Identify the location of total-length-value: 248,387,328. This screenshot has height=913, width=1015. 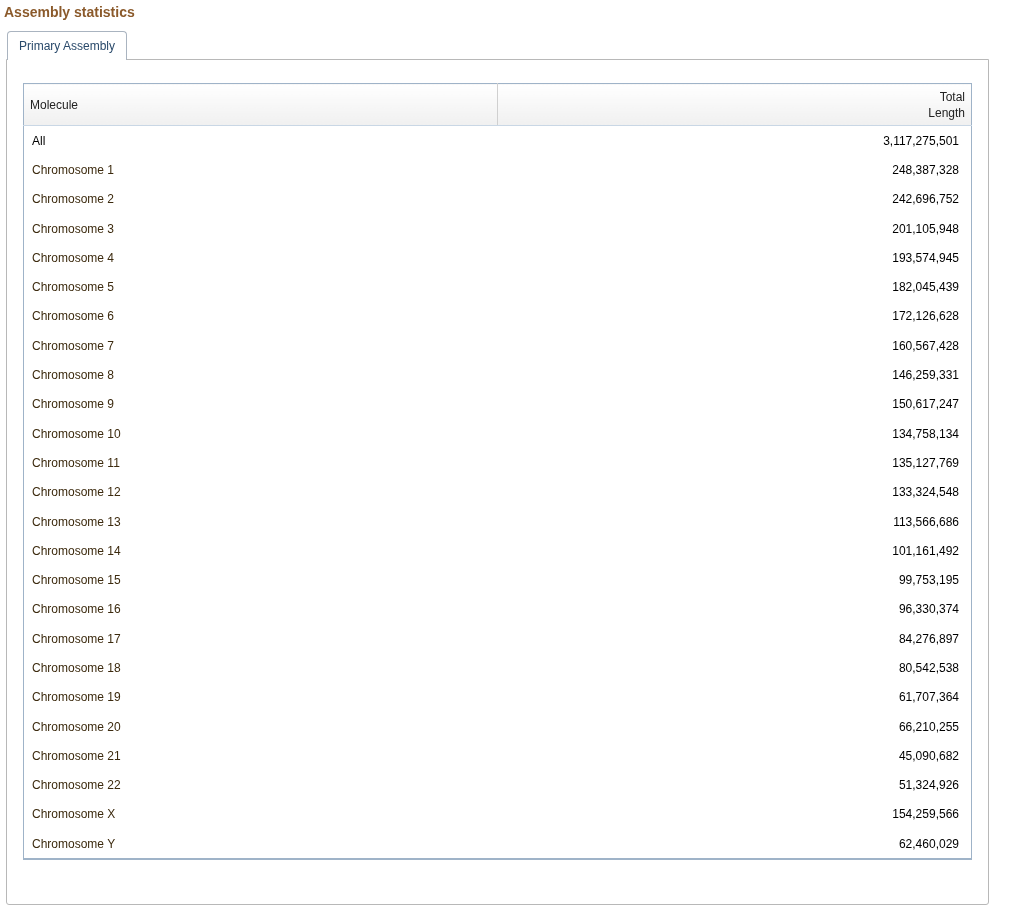
(925, 169).